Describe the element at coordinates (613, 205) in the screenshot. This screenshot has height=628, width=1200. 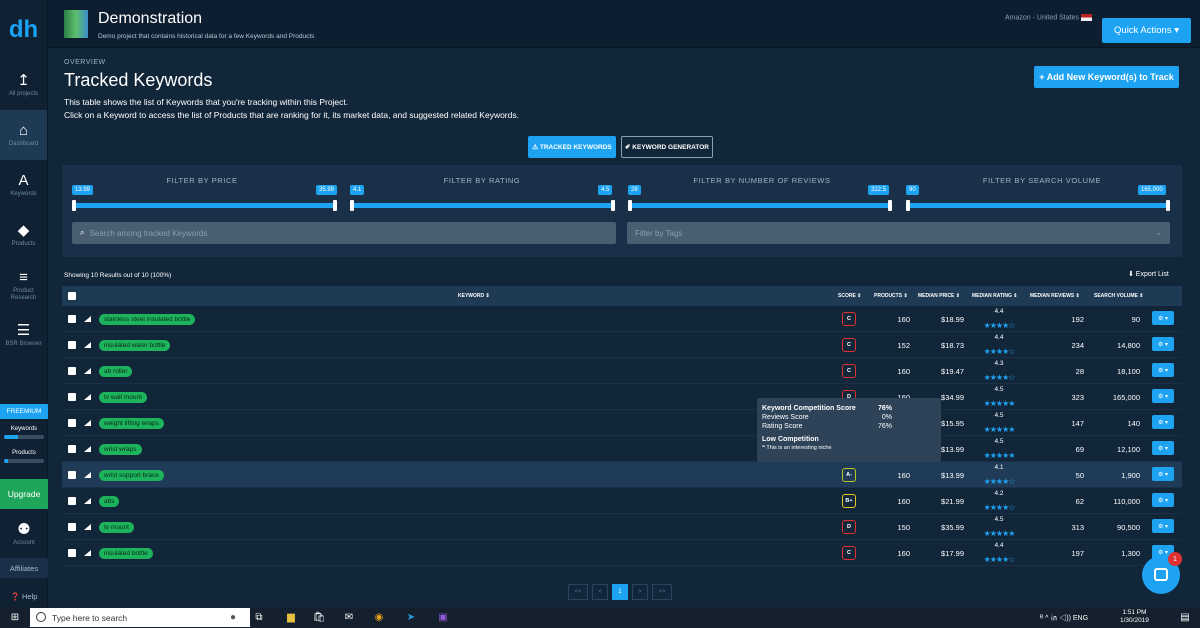
I see `rating-slider-max-handle` at that location.